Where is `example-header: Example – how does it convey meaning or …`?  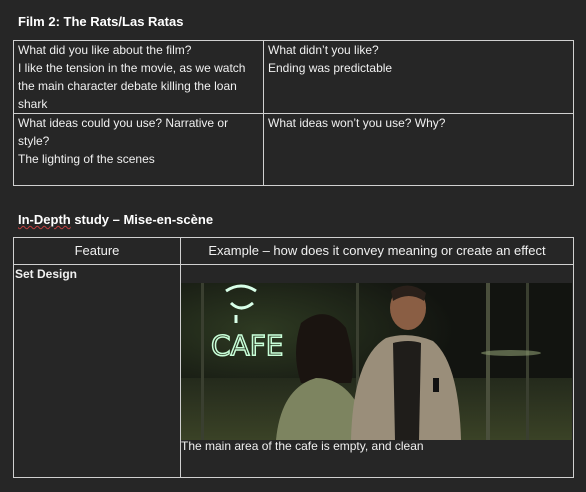
example-header: Example – how does it convey meaning or … is located at coordinates (377, 251).